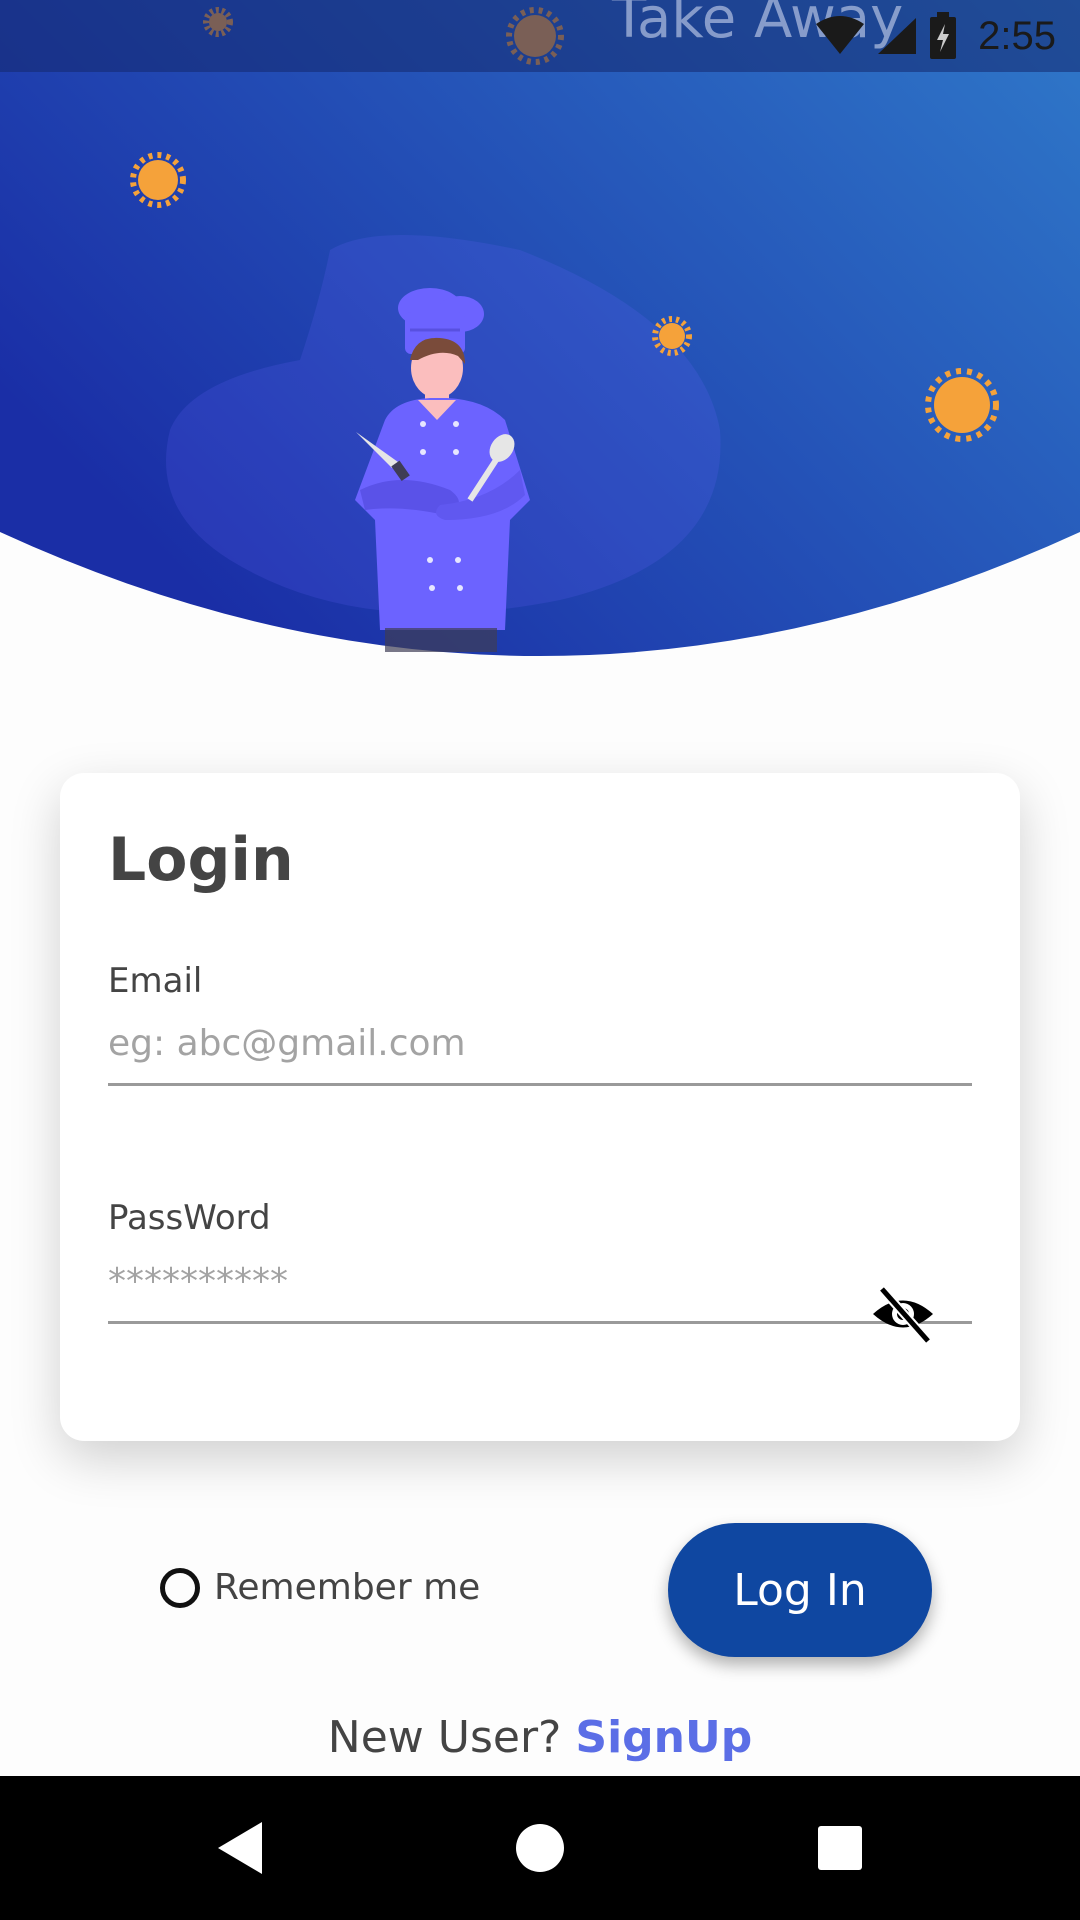 Image resolution: width=1080 pixels, height=1920 pixels. Describe the element at coordinates (1017, 35) in the screenshot. I see `clock: 2:55` at that location.